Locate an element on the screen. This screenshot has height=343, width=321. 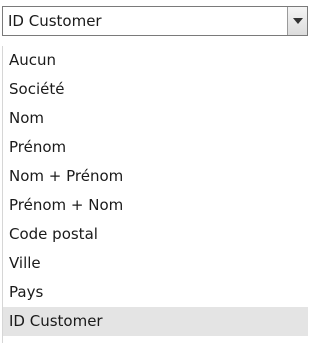
dropdown-toggle-button is located at coordinates (297, 21).